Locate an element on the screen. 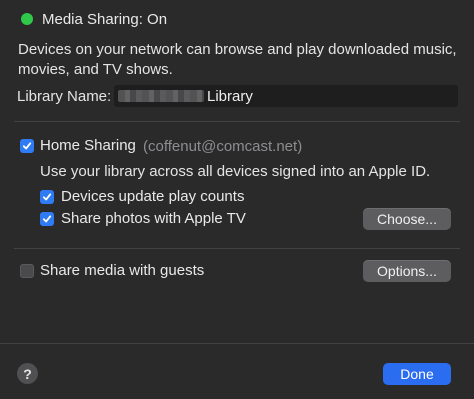 The height and width of the screenshot is (399, 474). share-photos-label: Share photos with Apple TV is located at coordinates (153, 218).